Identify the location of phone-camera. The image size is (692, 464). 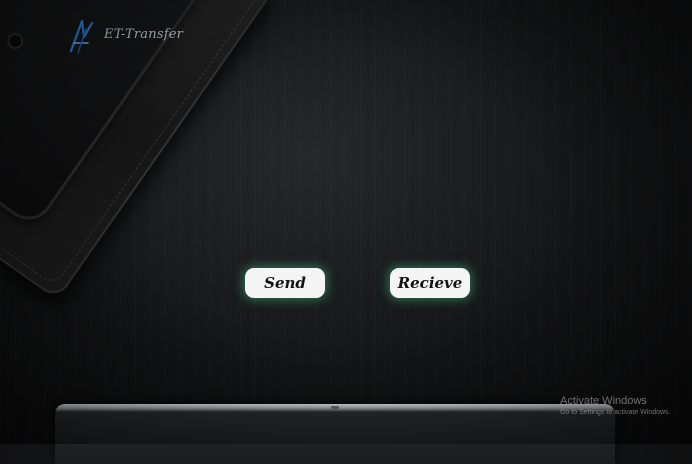
(15, 41).